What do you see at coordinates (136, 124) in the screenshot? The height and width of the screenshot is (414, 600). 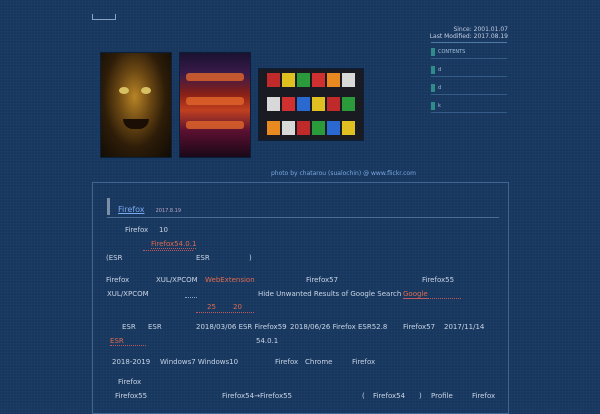 I see `statue-mouth` at bounding box center [136, 124].